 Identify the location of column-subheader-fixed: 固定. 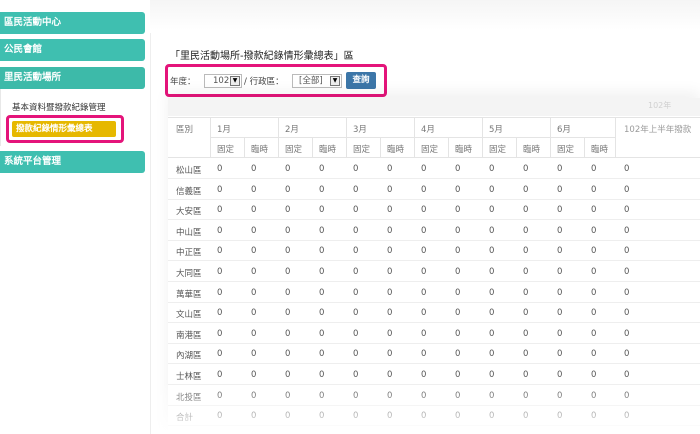
(226, 150).